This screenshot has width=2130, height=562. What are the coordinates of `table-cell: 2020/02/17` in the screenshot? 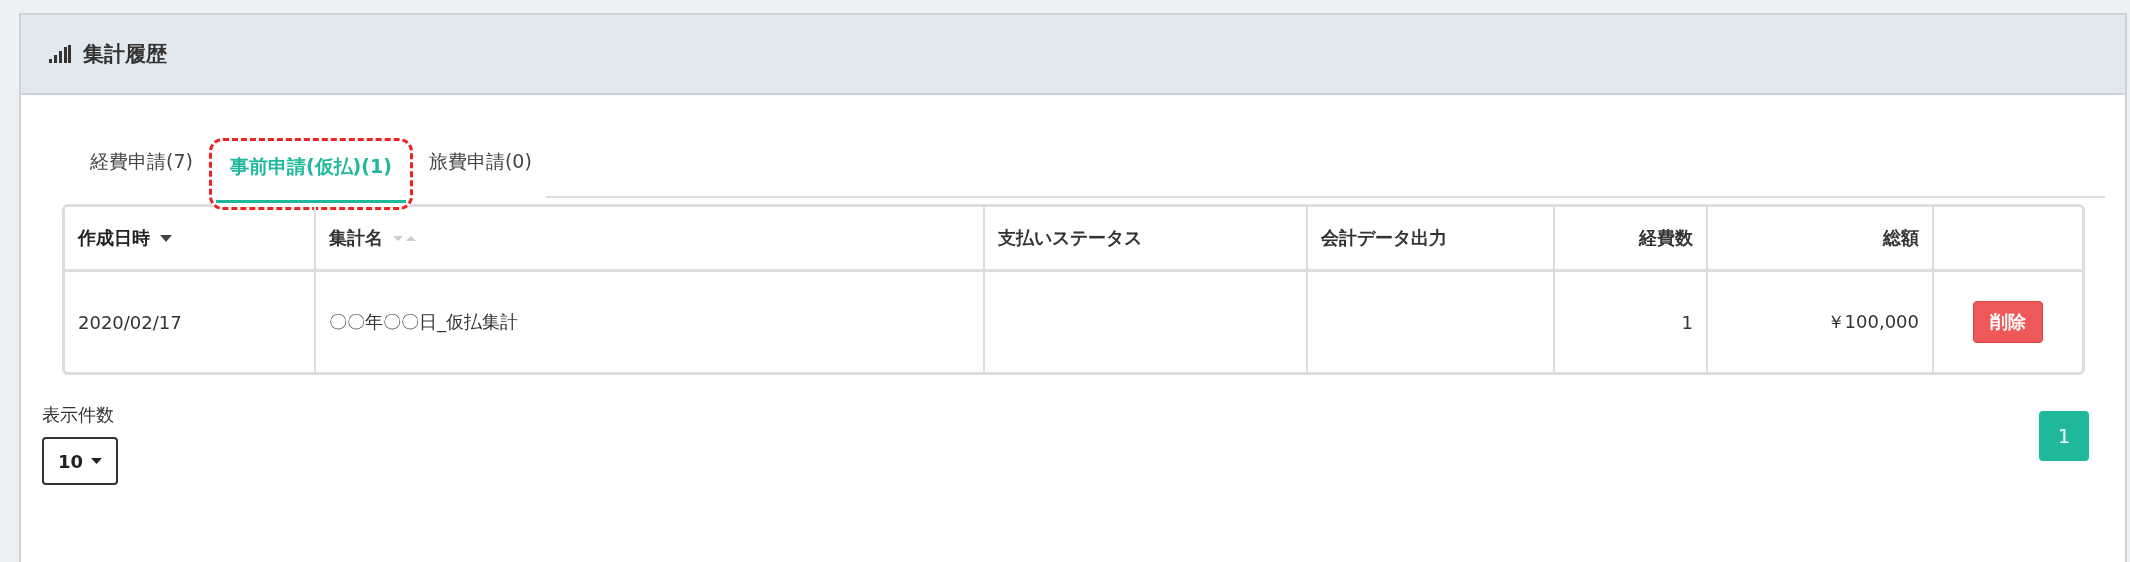 It's located at (130, 322).